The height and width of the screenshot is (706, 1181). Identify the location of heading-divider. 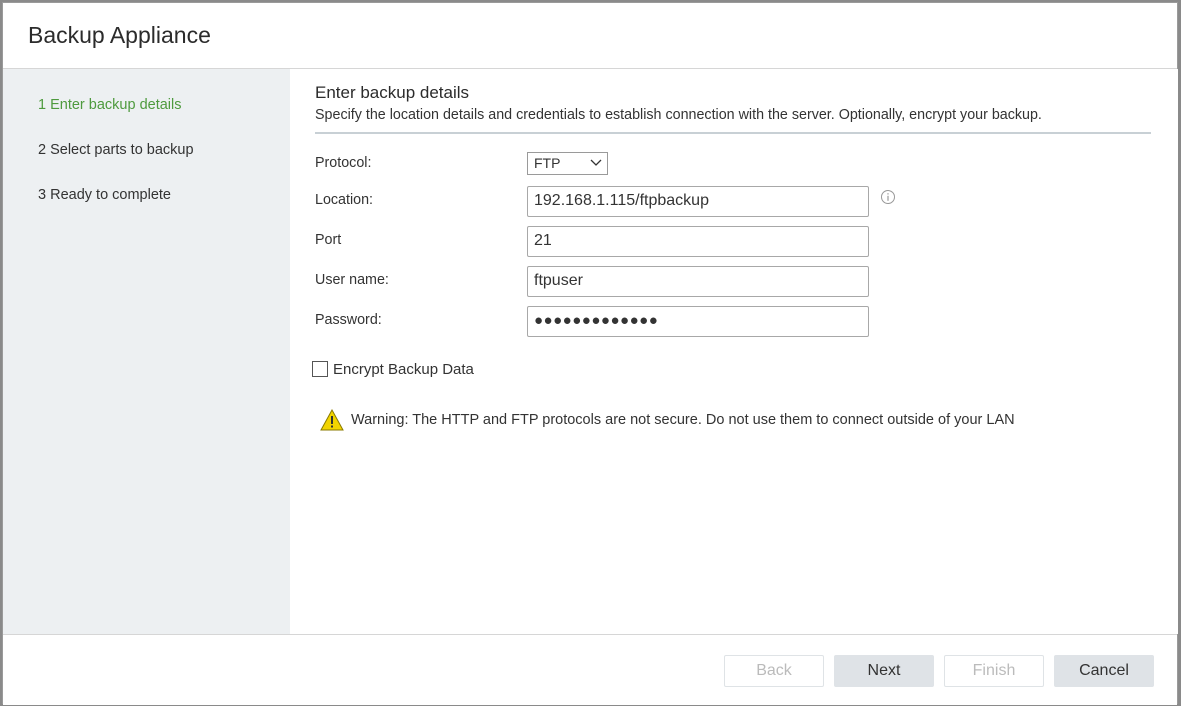
(733, 133).